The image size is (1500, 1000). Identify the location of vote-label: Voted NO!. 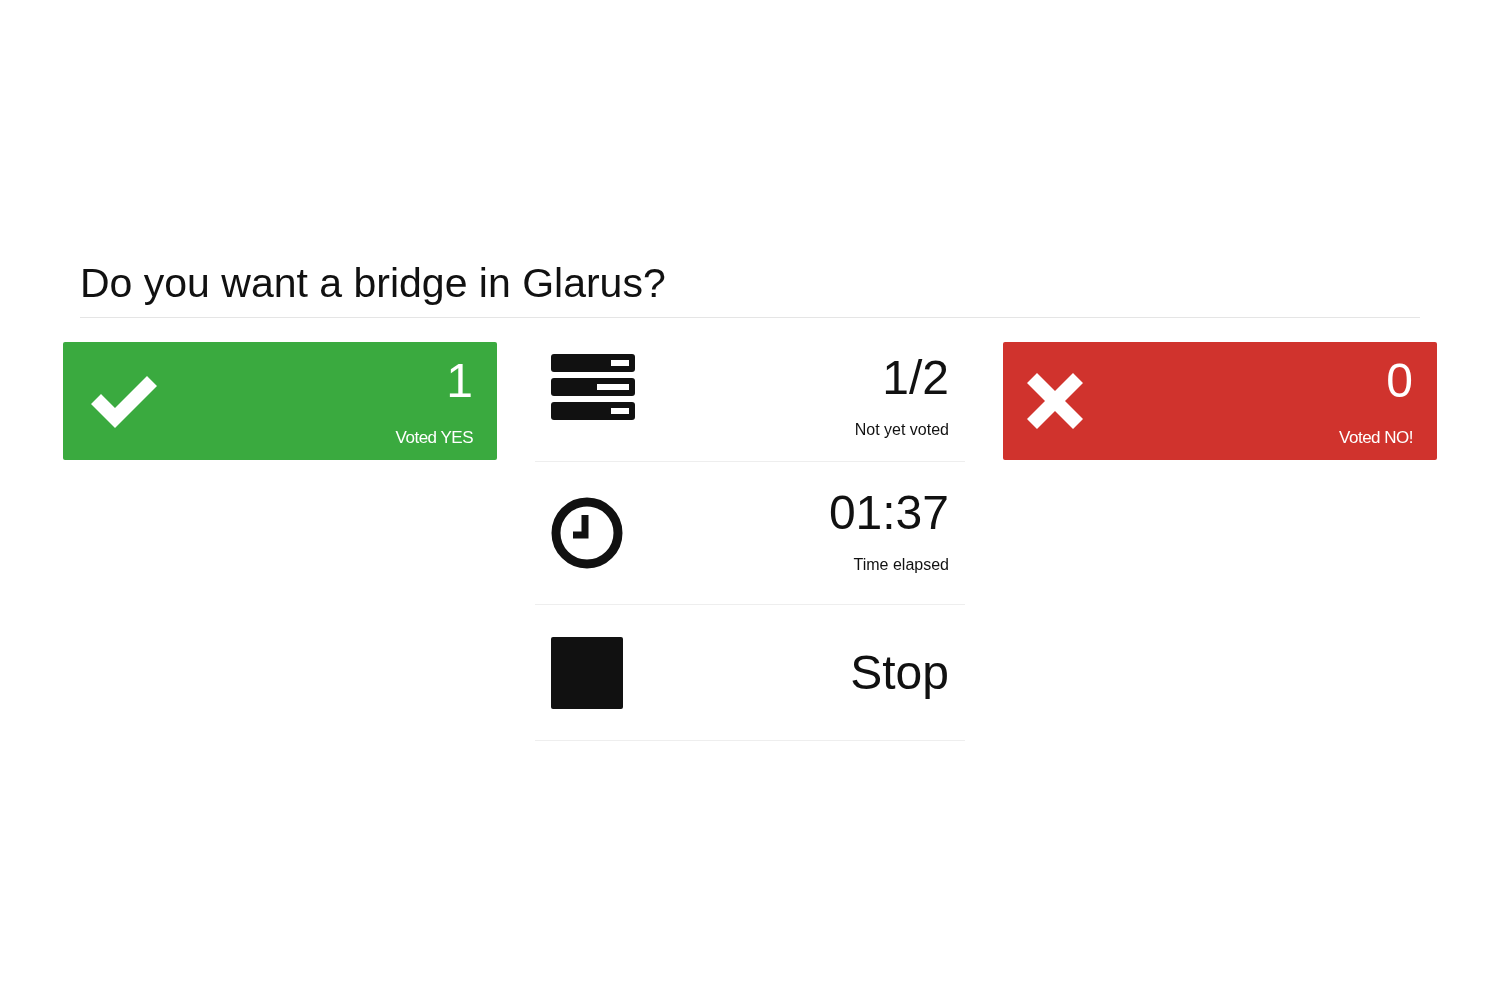
(1376, 437).